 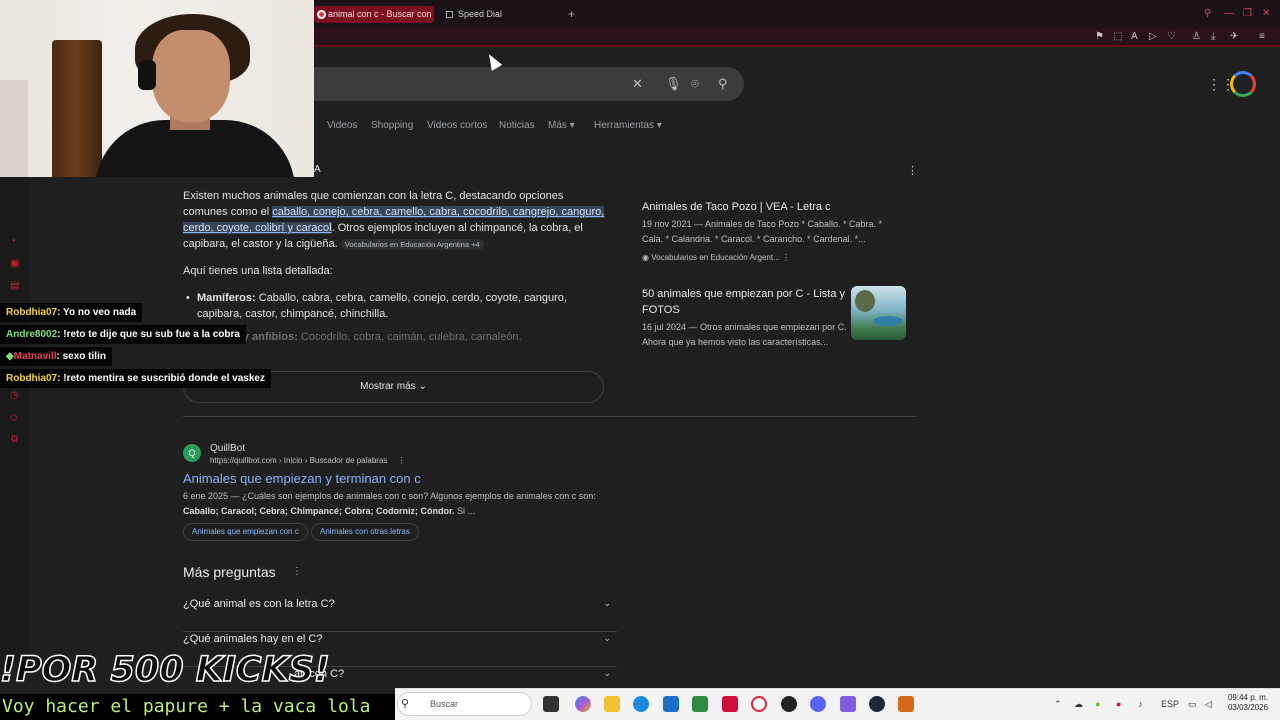 I want to click on aria-ai-icon: ✈, so click(x=1234, y=36).